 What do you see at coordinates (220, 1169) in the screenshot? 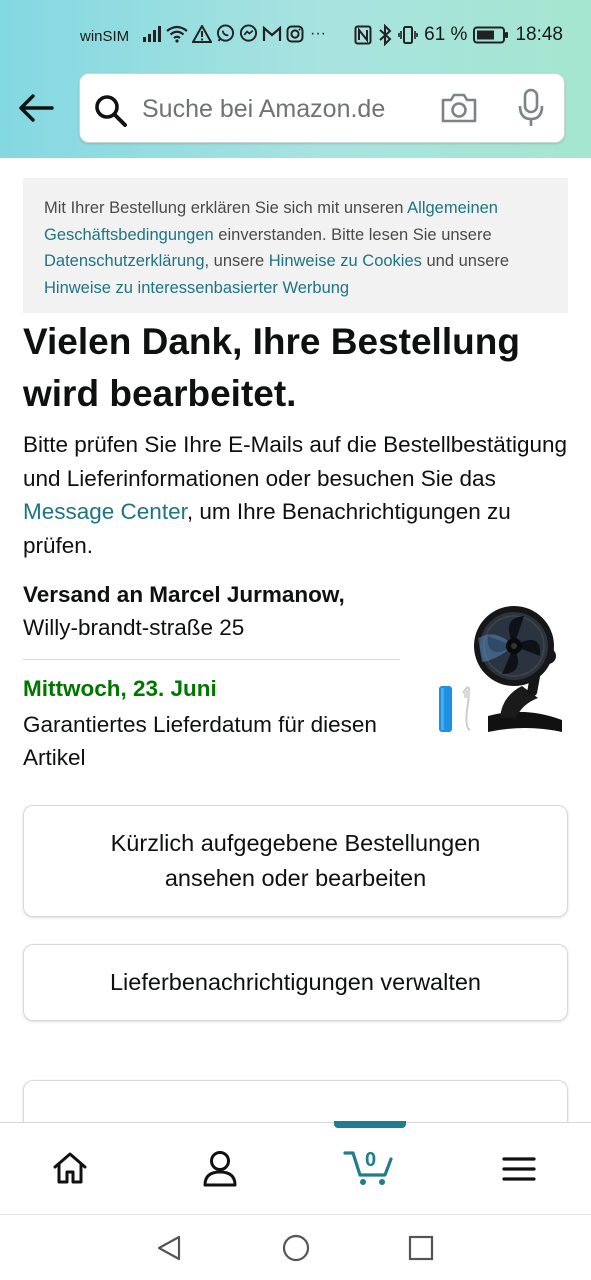
I see `account-icon` at bounding box center [220, 1169].